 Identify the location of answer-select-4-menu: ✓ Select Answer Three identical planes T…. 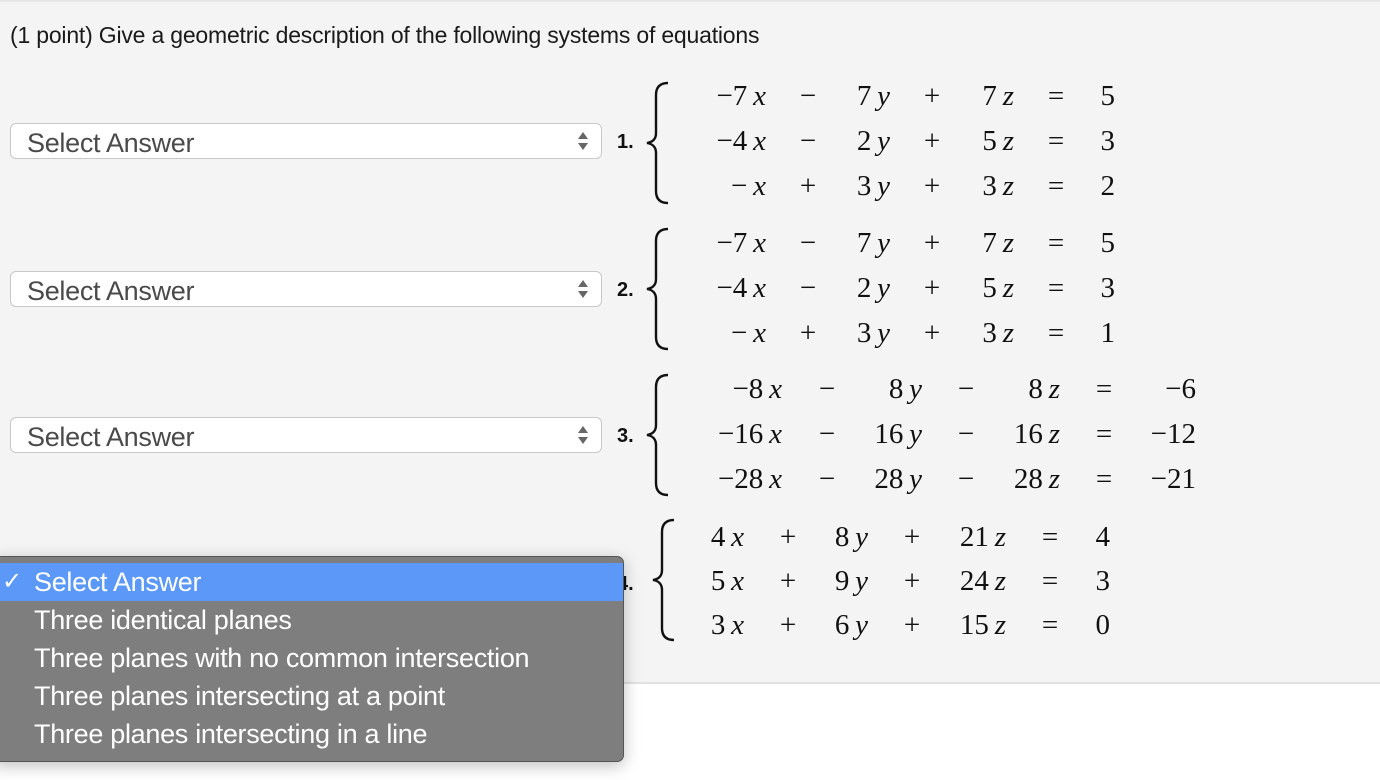
(312, 659).